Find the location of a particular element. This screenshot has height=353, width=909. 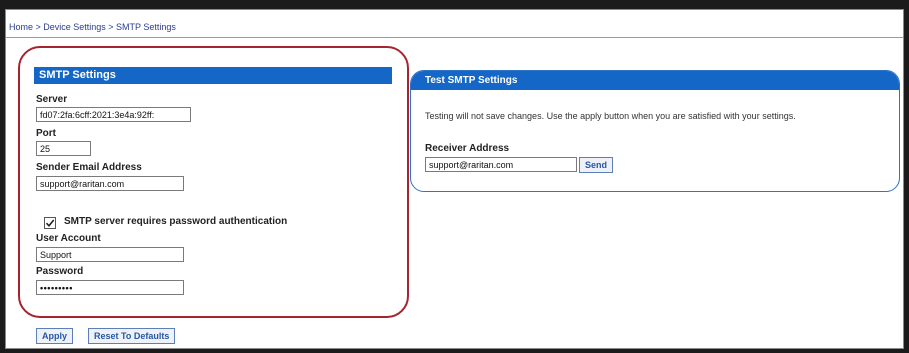

password-label: Password is located at coordinates (60, 271).